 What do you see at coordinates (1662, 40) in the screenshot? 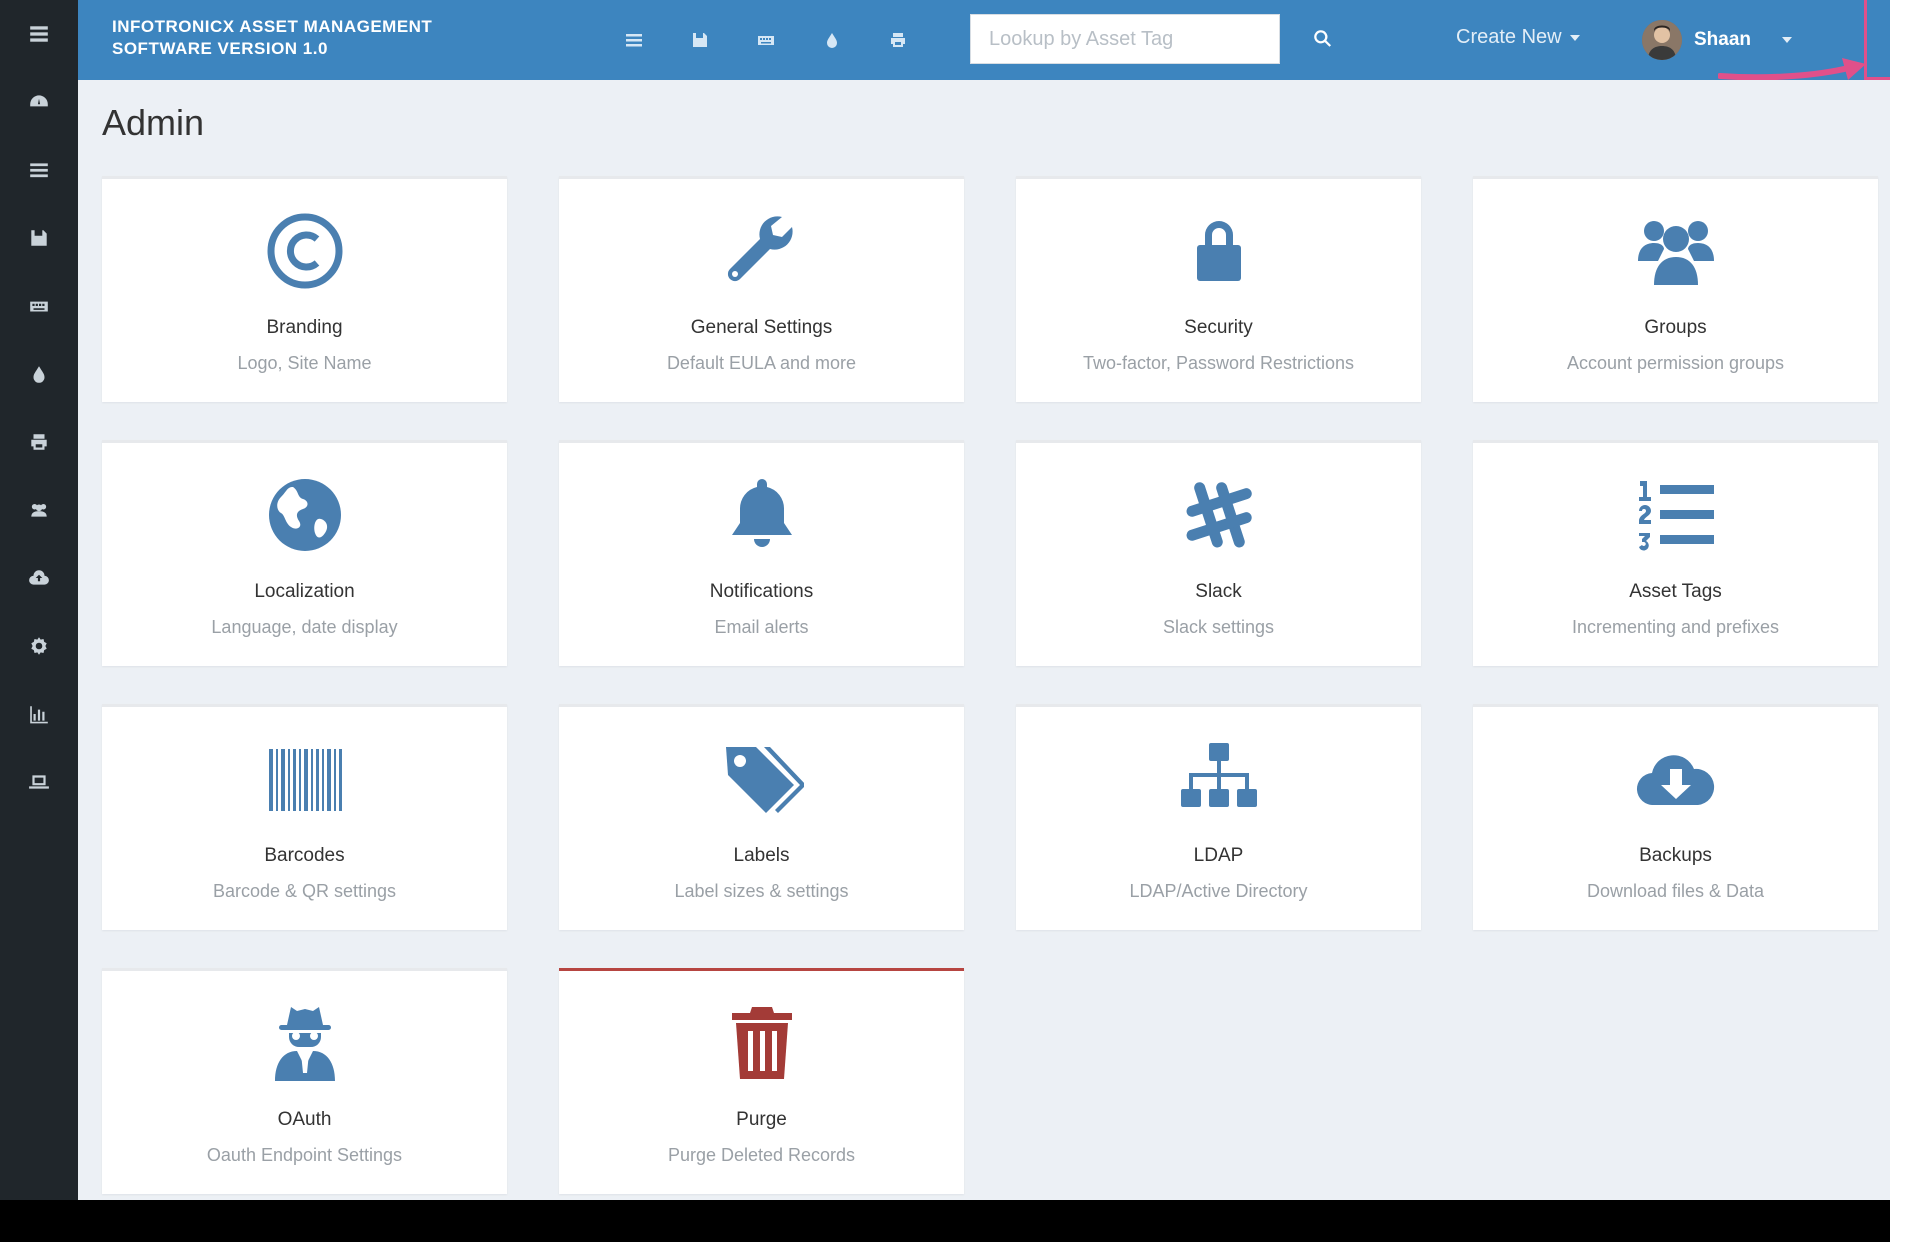
I see `avatar` at bounding box center [1662, 40].